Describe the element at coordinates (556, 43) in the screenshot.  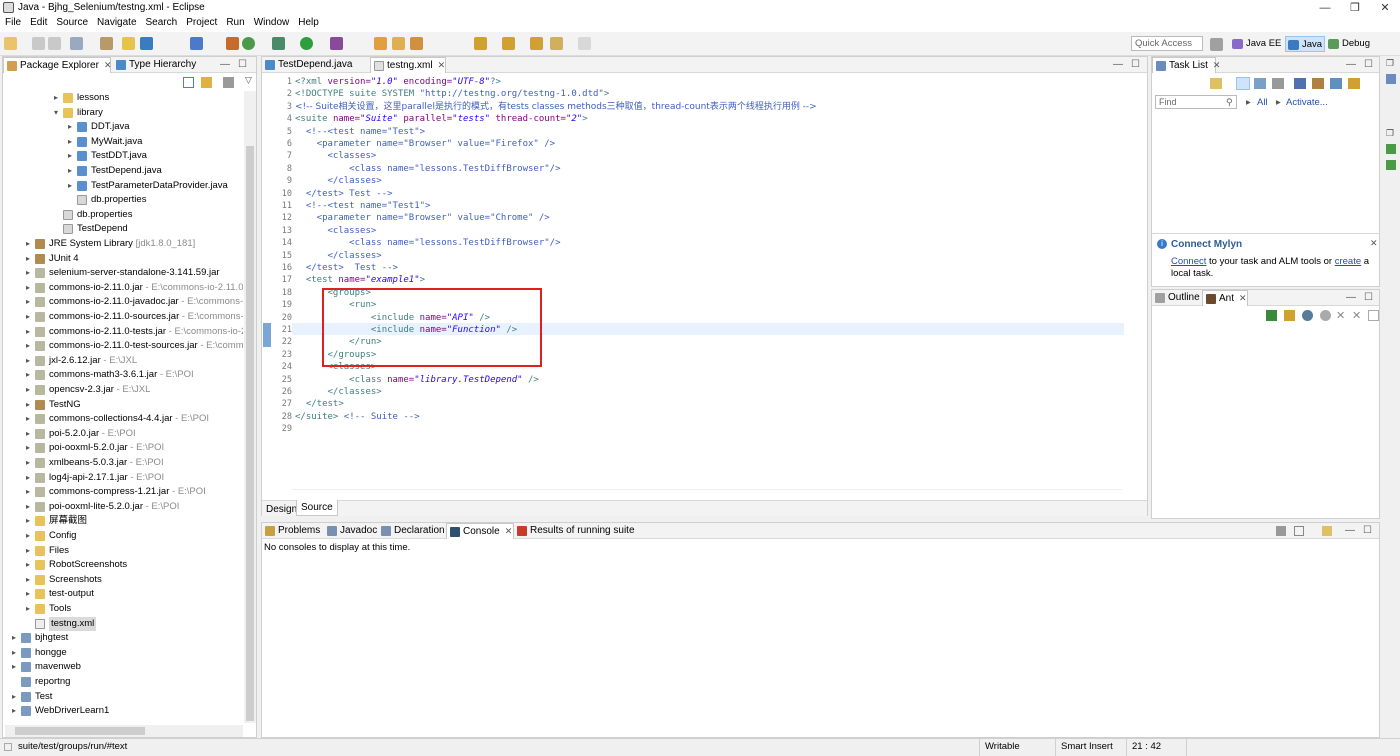
I see `back-icon` at that location.